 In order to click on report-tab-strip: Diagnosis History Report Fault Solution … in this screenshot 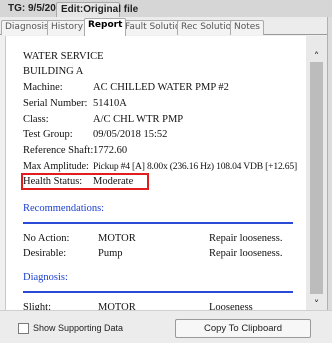, I will do `click(166, 26)`.